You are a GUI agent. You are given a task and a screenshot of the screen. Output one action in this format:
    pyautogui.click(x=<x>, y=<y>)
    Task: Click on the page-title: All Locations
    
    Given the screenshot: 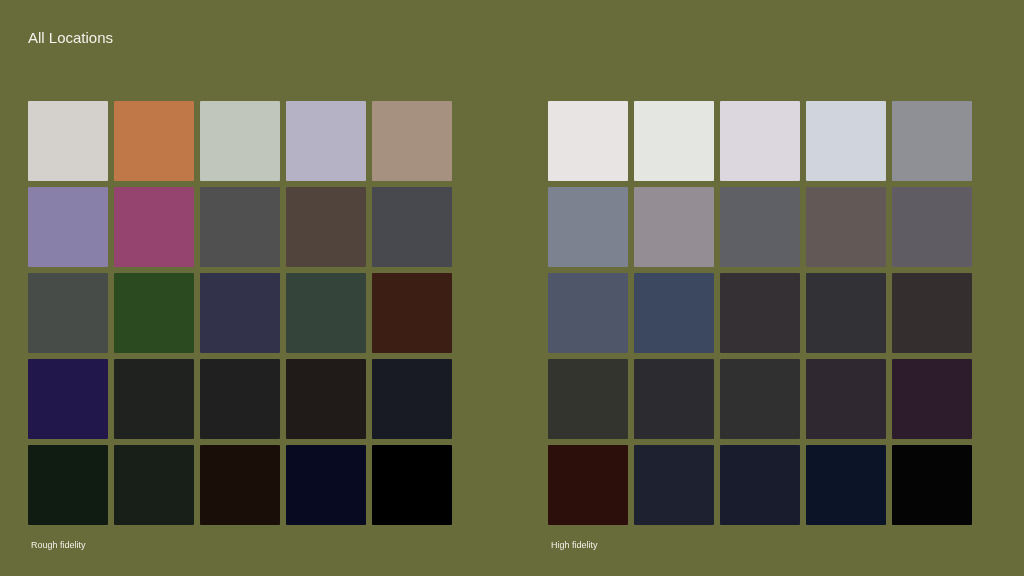 What is the action you would take?
    pyautogui.click(x=71, y=38)
    